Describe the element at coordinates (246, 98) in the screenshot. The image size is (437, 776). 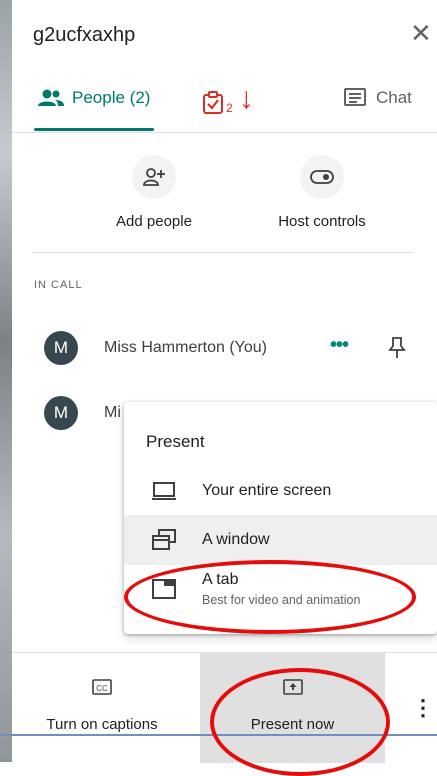
I see `annotation-arrow-icon: ↓` at that location.